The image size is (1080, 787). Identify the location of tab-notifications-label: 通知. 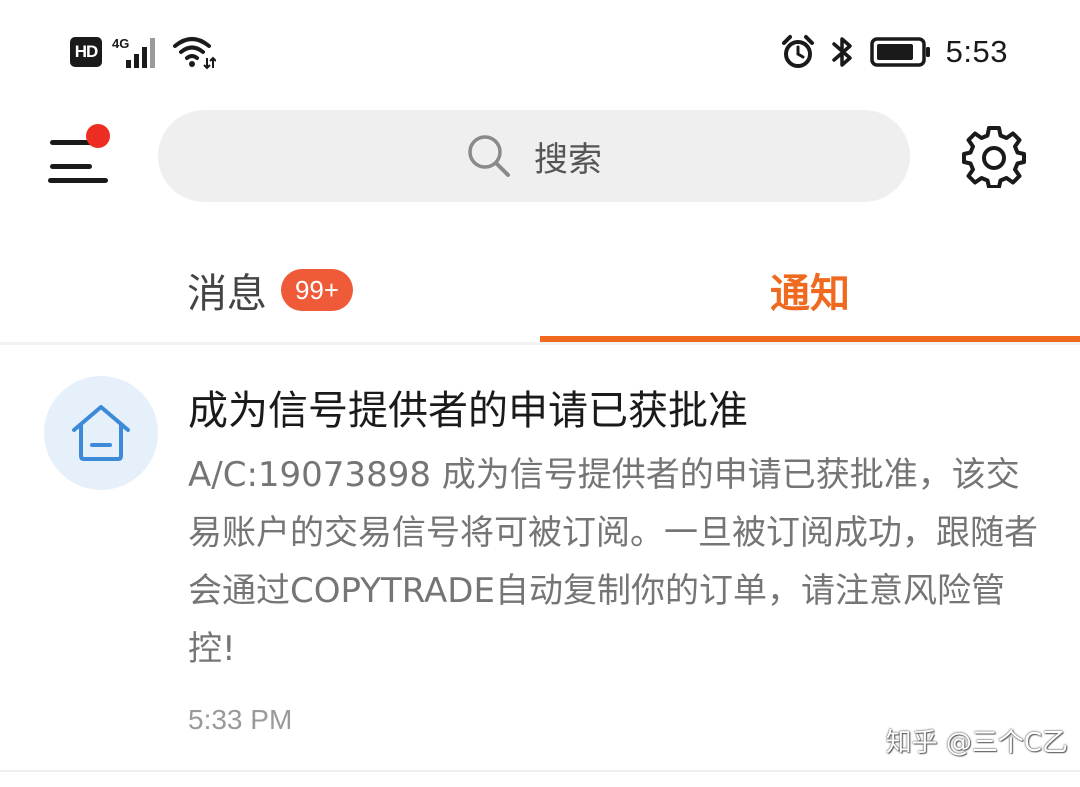
(810, 294).